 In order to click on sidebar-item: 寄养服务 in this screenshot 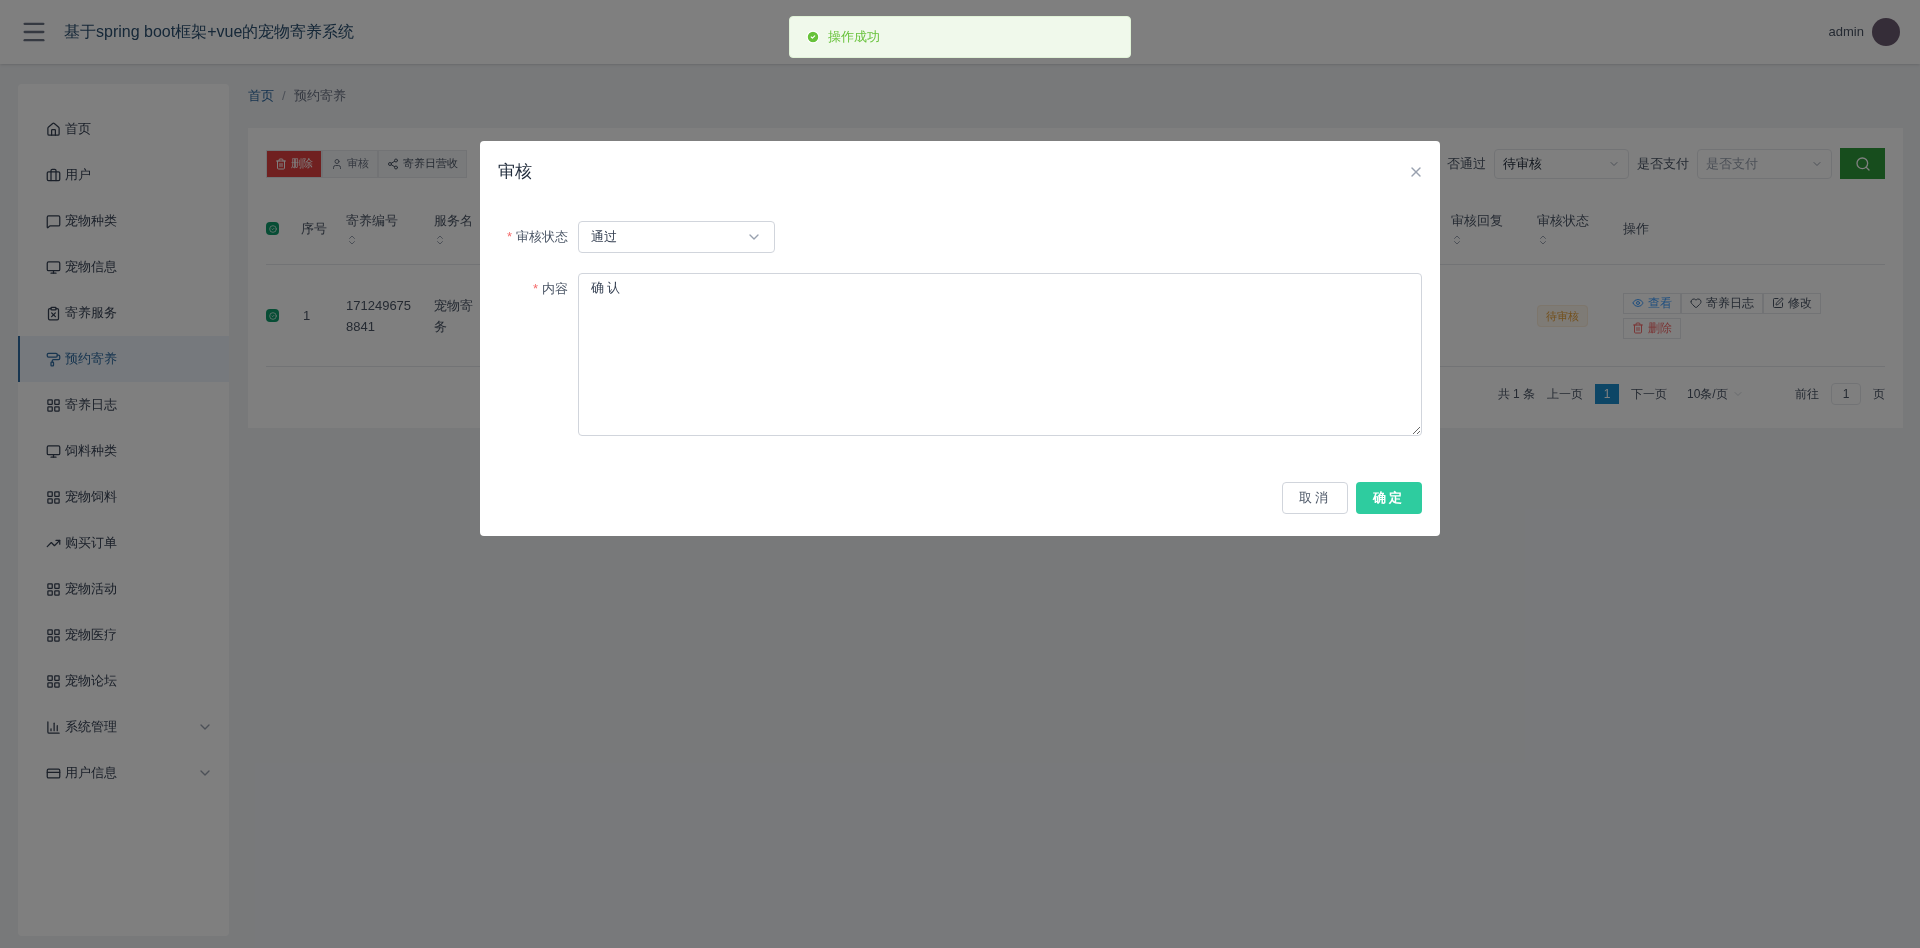, I will do `click(123, 313)`.